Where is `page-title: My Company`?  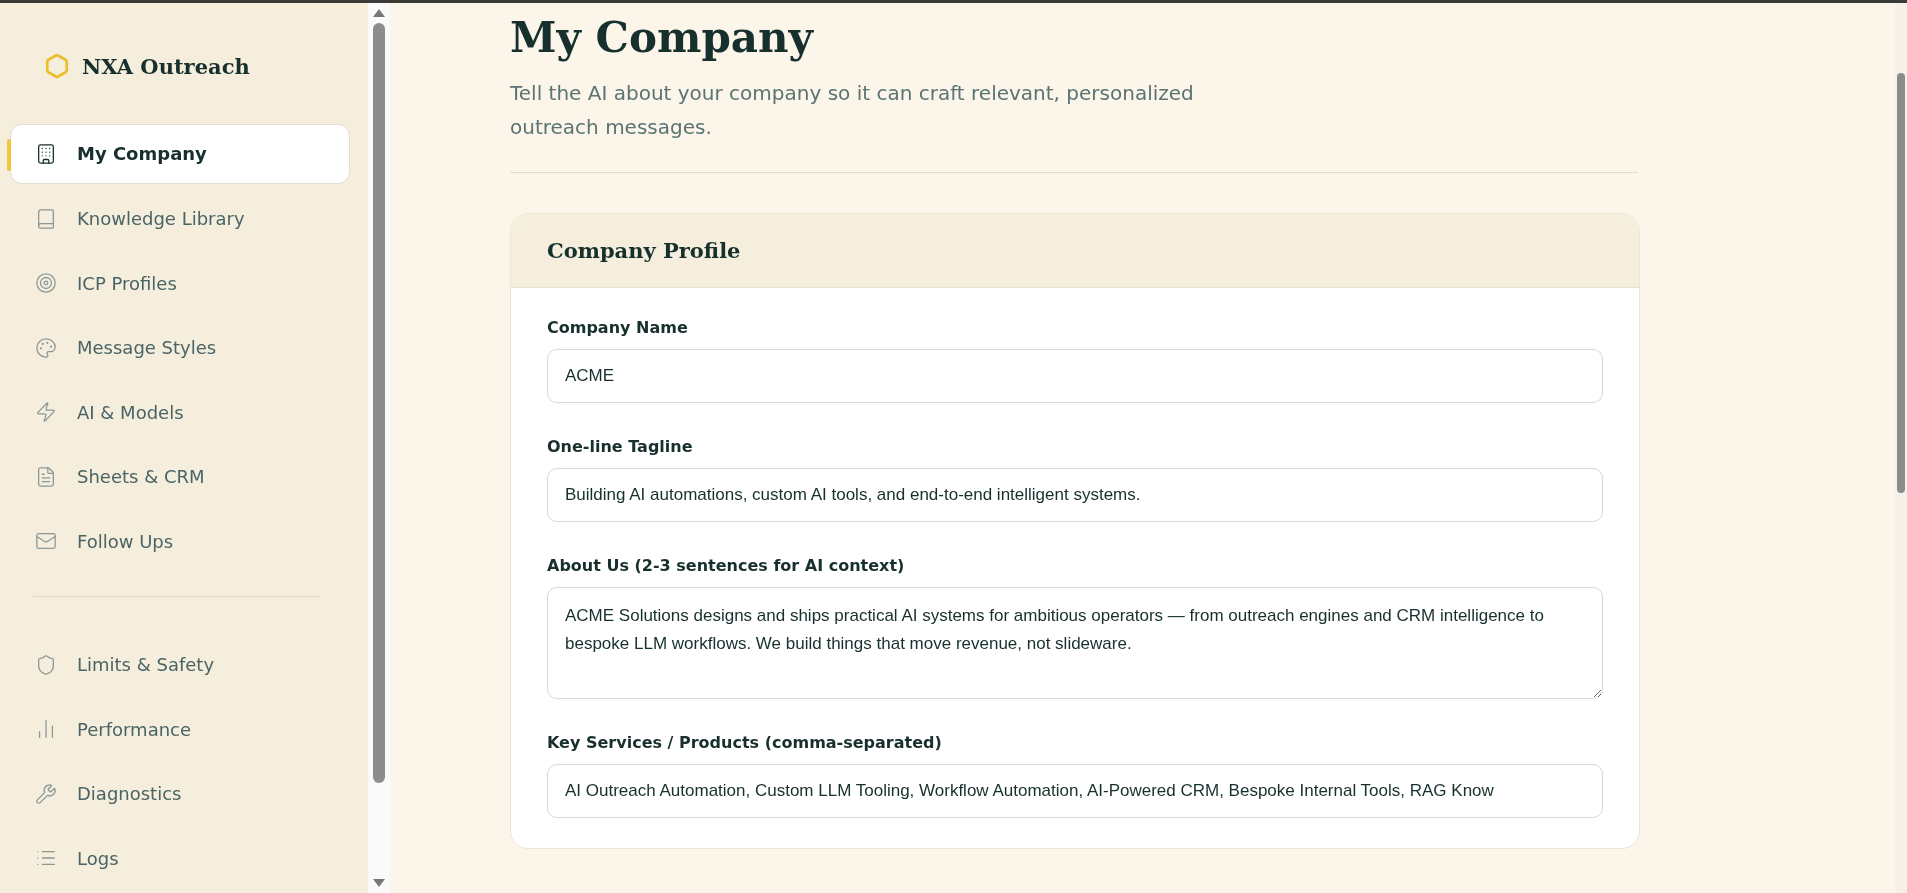
page-title: My Company is located at coordinates (662, 37).